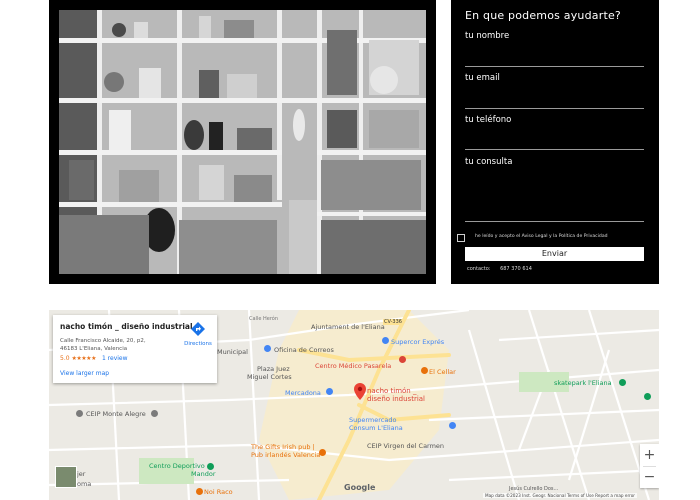  I want to click on send-button: Enviar, so click(554, 254).